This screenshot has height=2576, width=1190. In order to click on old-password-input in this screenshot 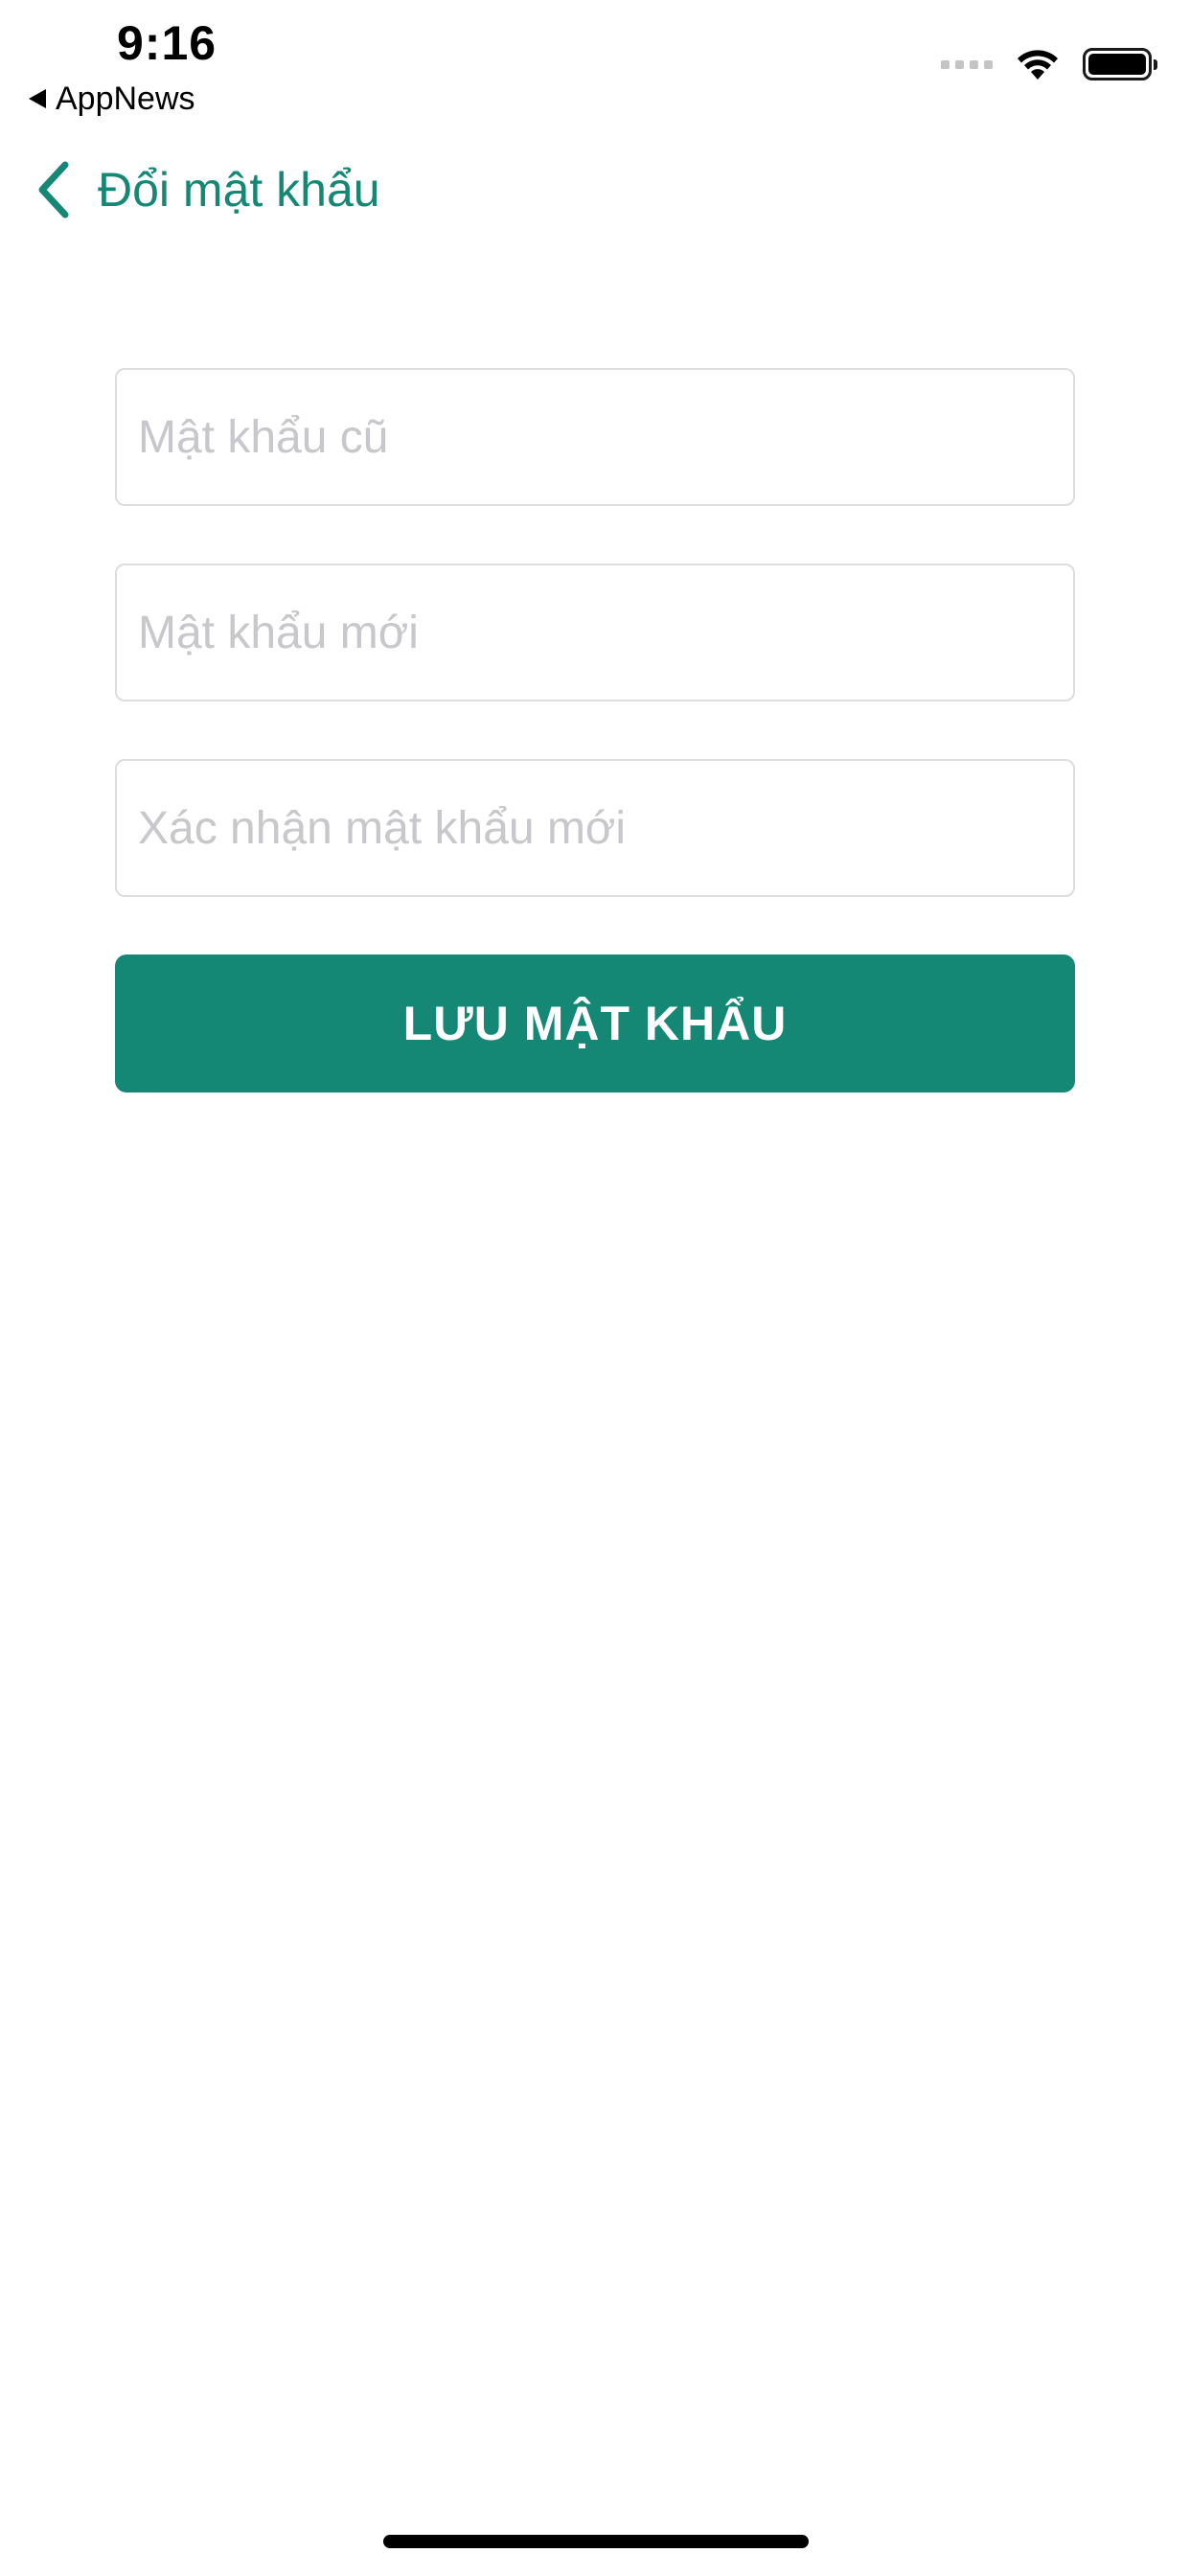, I will do `click(595, 437)`.